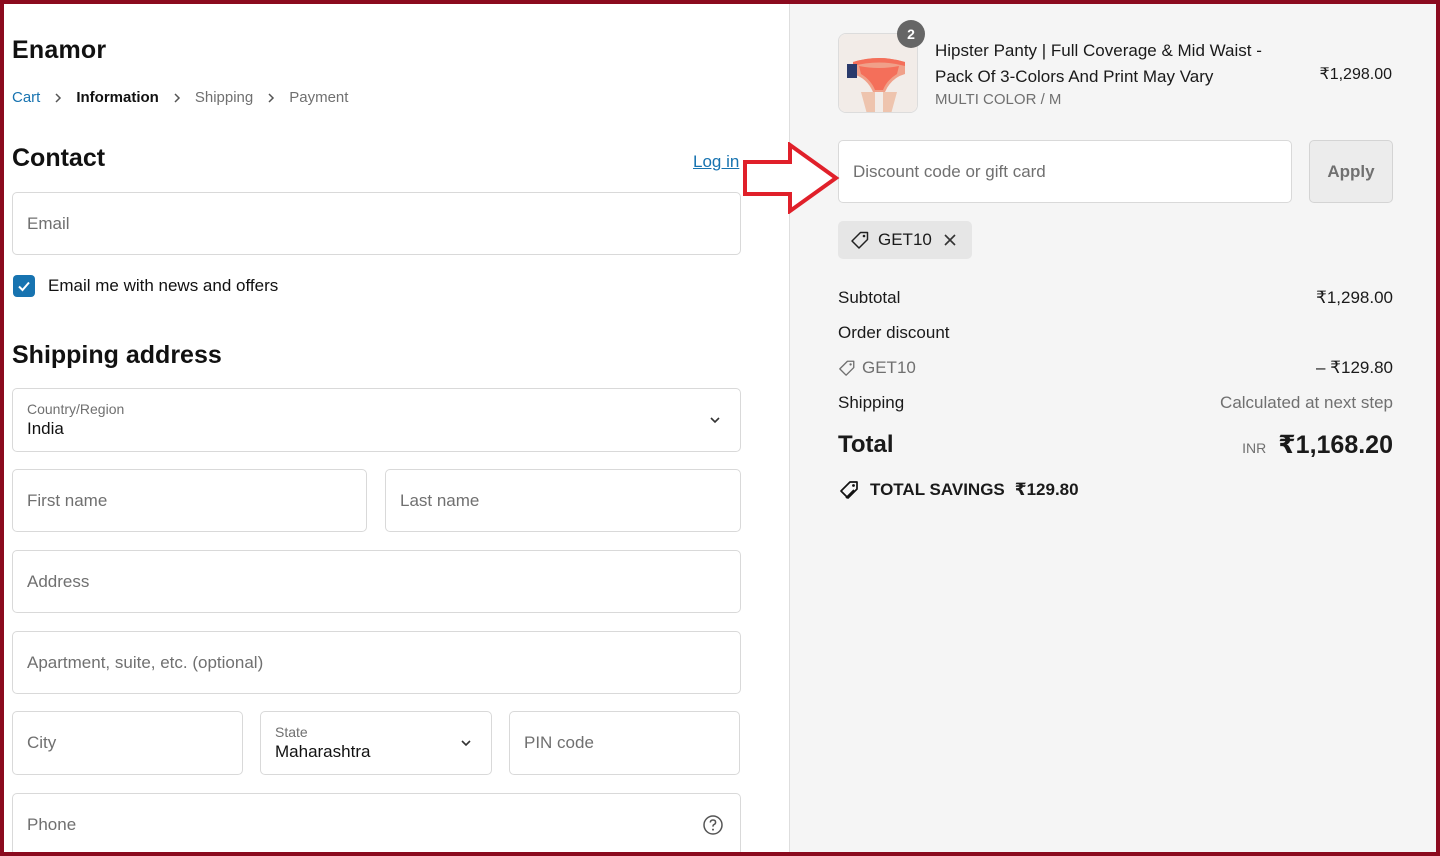 The width and height of the screenshot is (1440, 856). What do you see at coordinates (559, 742) in the screenshot?
I see `pin-code-placeholder: PIN code` at bounding box center [559, 742].